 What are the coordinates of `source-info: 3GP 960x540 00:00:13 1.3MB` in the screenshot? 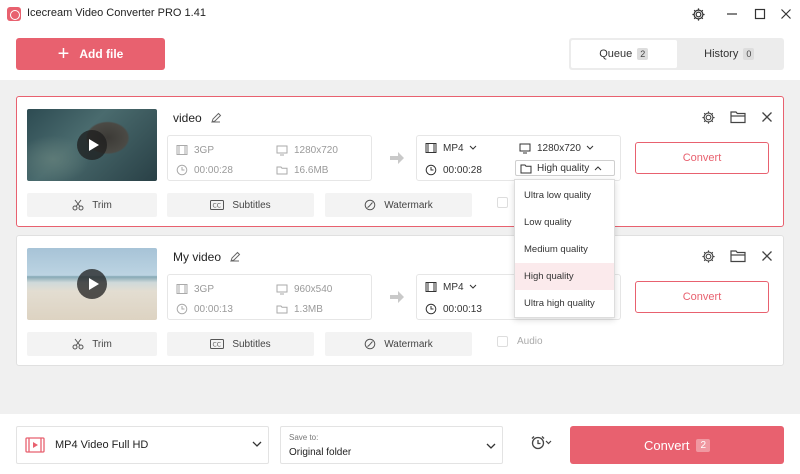 It's located at (269, 297).